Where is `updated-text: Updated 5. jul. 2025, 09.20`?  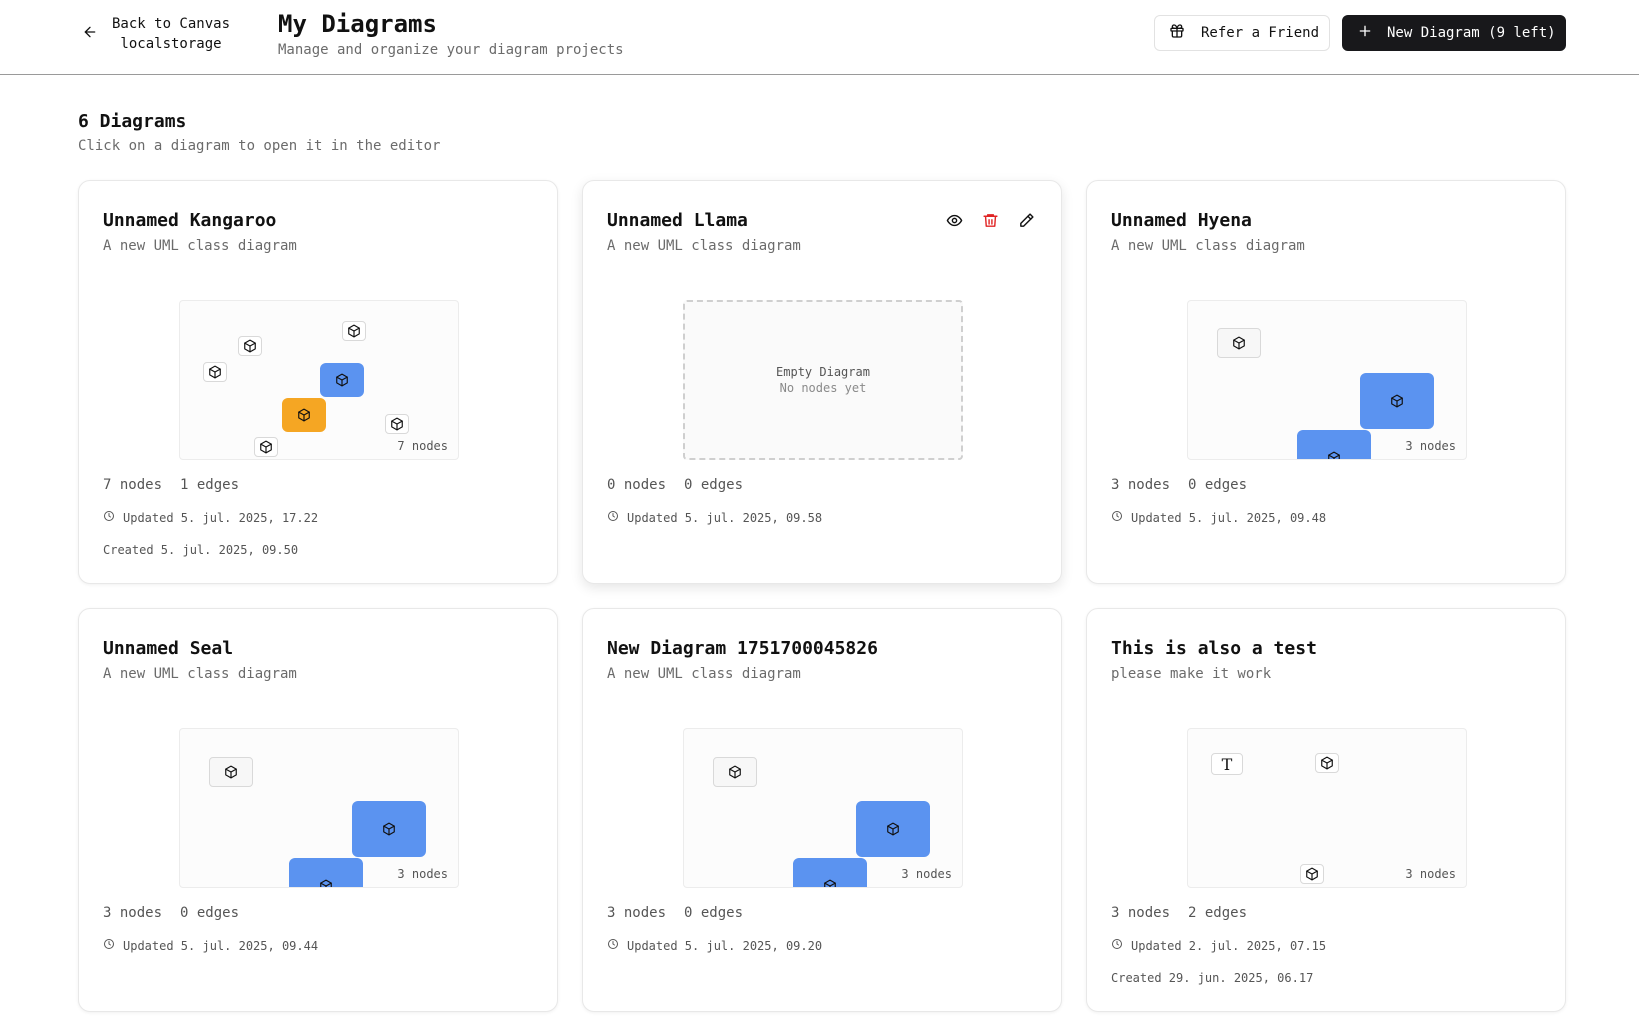 updated-text: Updated 5. jul. 2025, 09.20 is located at coordinates (725, 946).